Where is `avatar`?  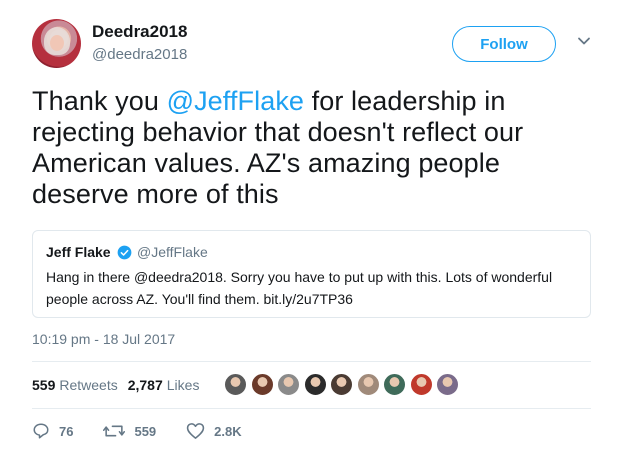
avatar is located at coordinates (56, 43).